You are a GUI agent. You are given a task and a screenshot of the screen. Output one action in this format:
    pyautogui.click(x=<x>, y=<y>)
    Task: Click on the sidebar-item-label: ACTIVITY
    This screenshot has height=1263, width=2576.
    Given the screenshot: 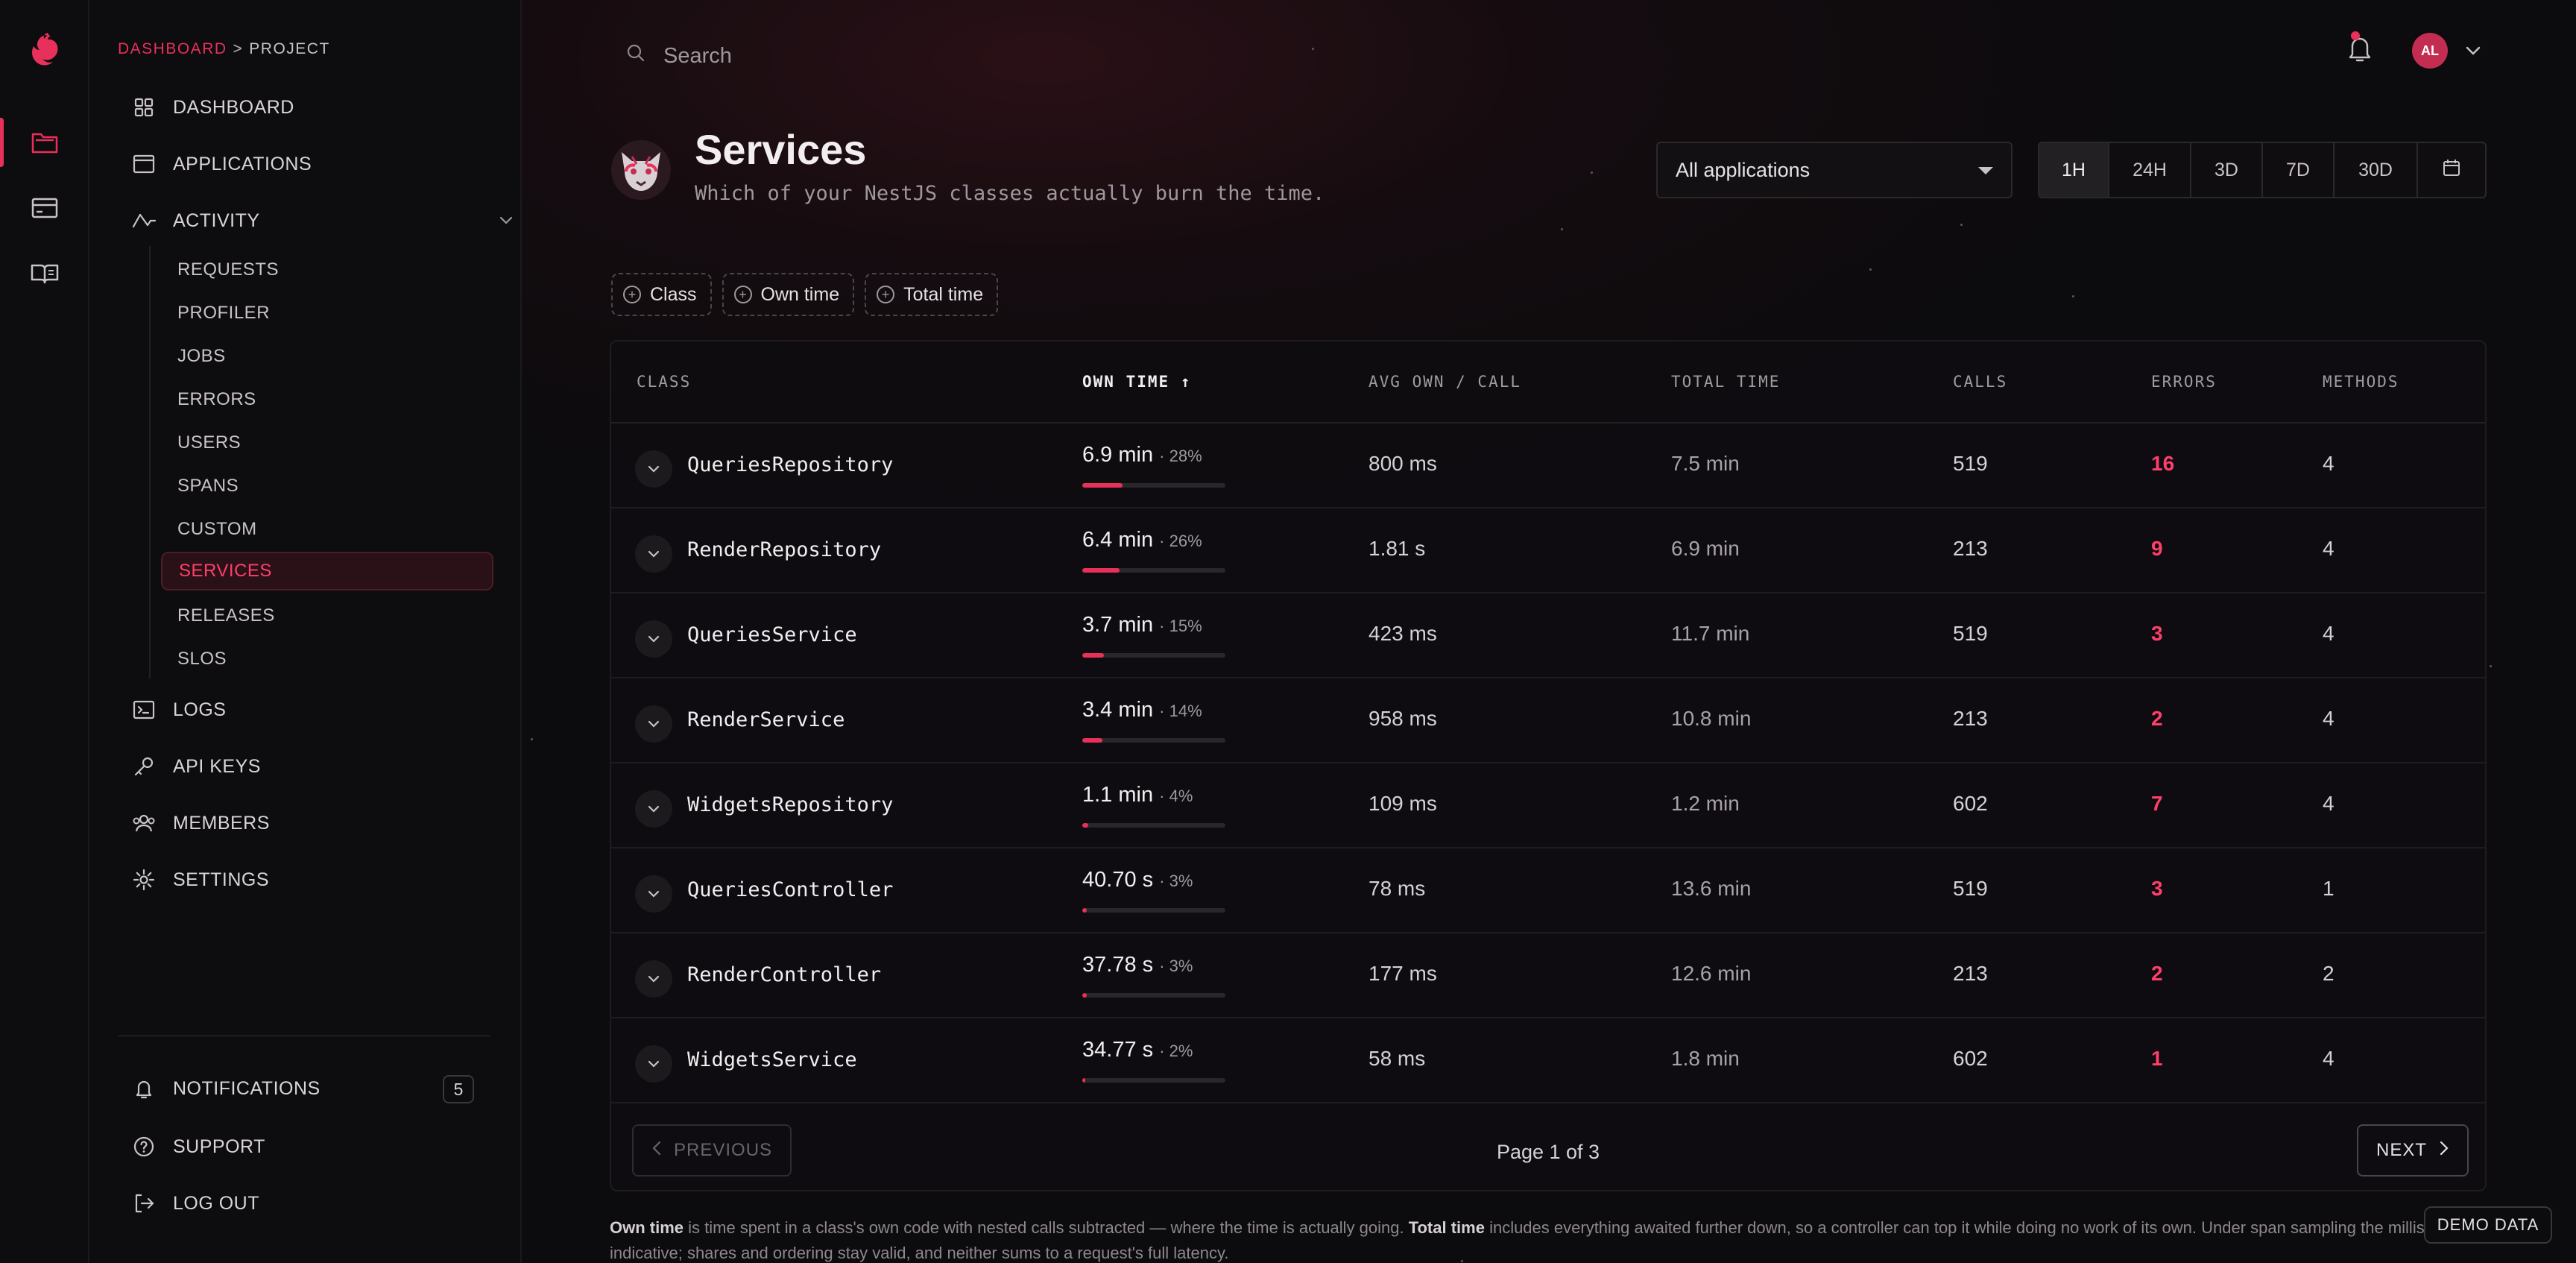 What is the action you would take?
    pyautogui.click(x=217, y=220)
    